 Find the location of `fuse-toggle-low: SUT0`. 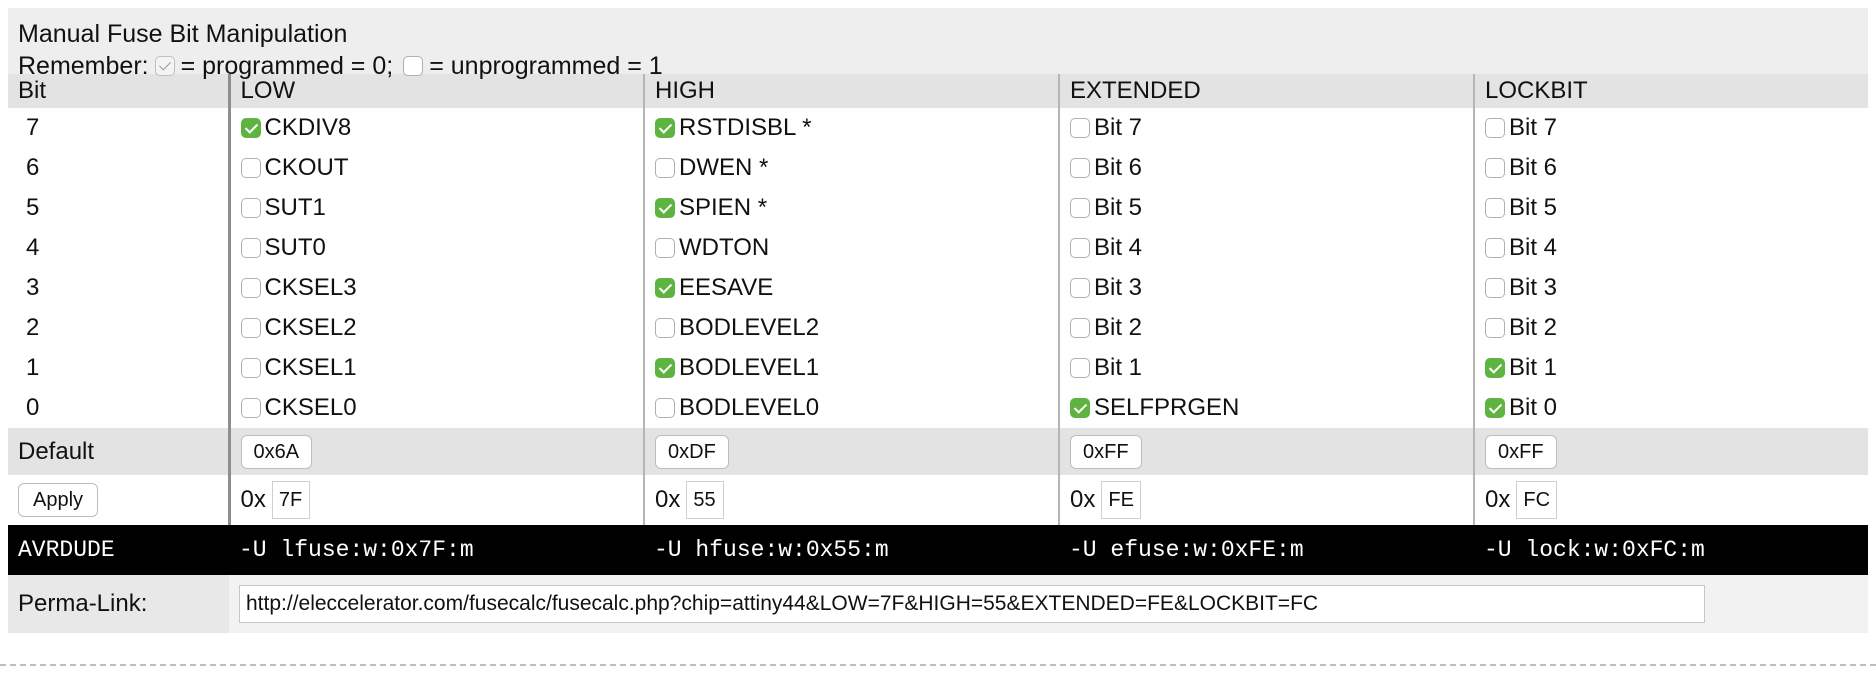

fuse-toggle-low: SUT0 is located at coordinates (442, 248).